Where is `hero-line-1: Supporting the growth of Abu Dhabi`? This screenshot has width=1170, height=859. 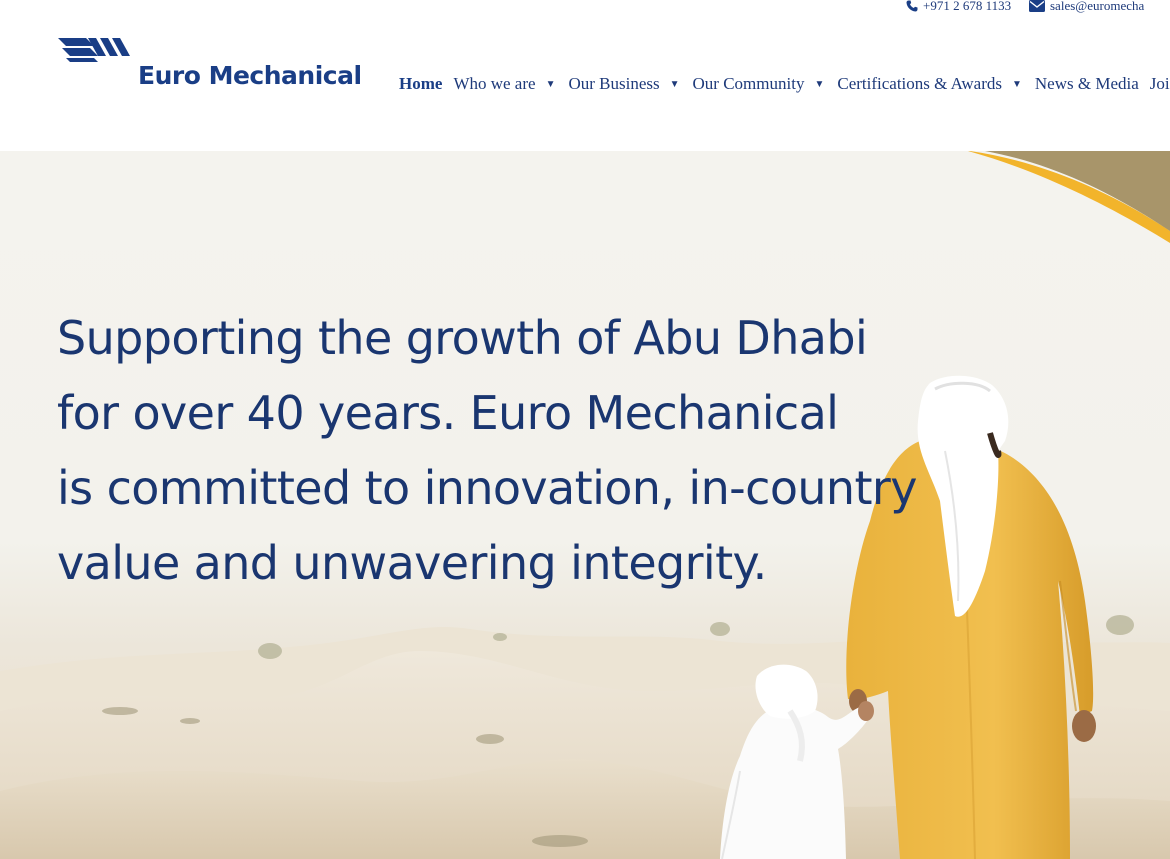
hero-line-1: Supporting the growth of Abu Dhabi is located at coordinates (462, 338).